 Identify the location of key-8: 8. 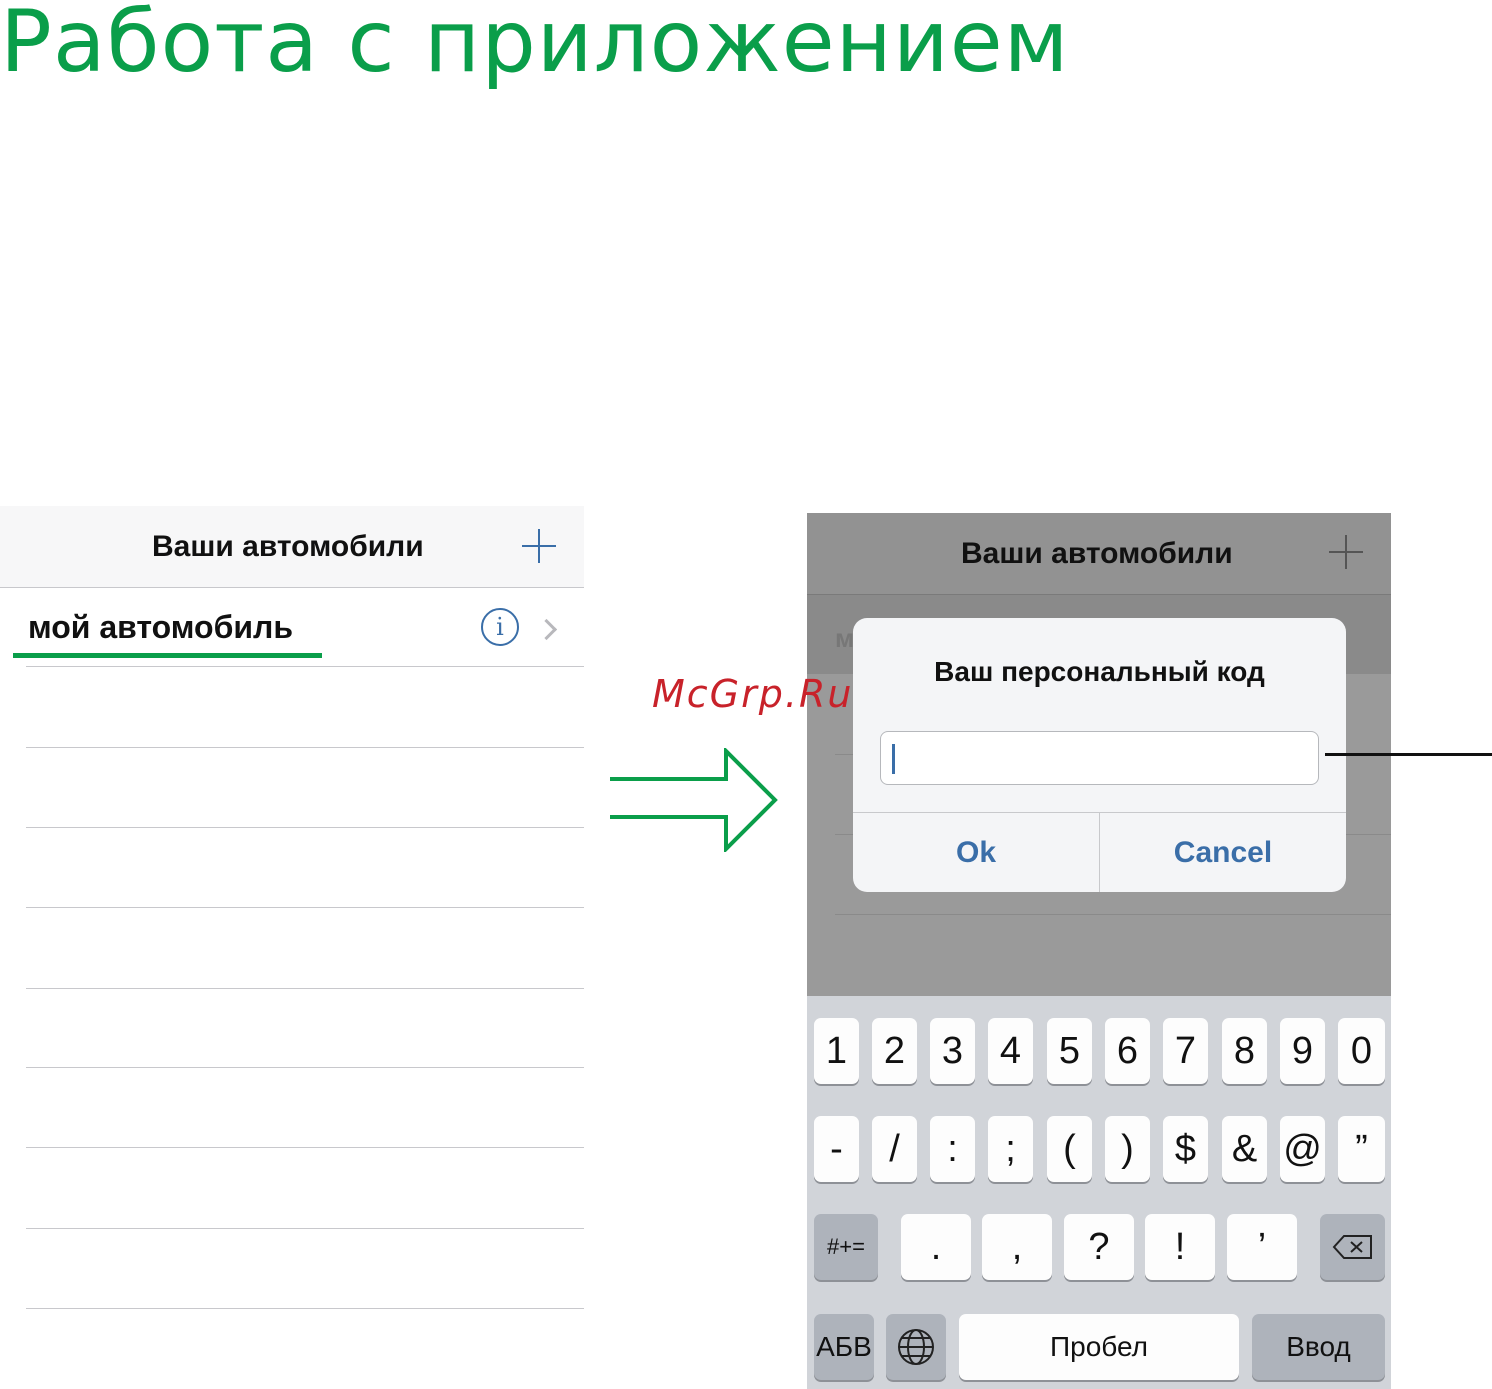
(1244, 1051).